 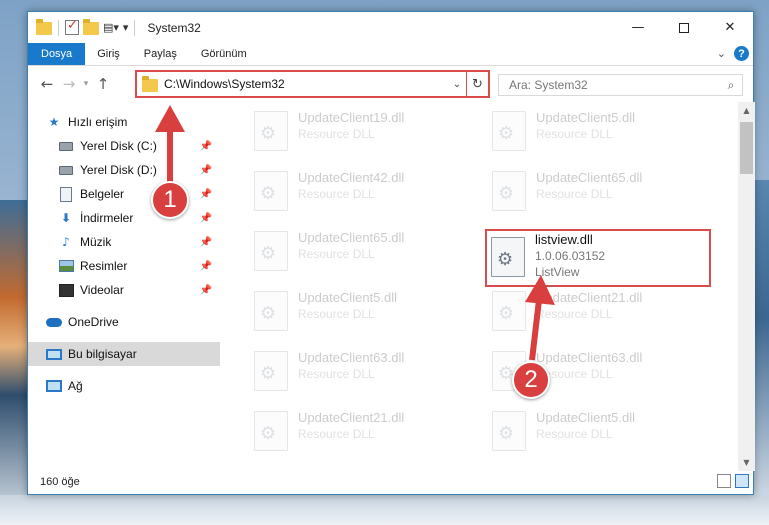 I want to click on sidebar-item-this-pc: Bu bilgisayar, so click(x=124, y=354).